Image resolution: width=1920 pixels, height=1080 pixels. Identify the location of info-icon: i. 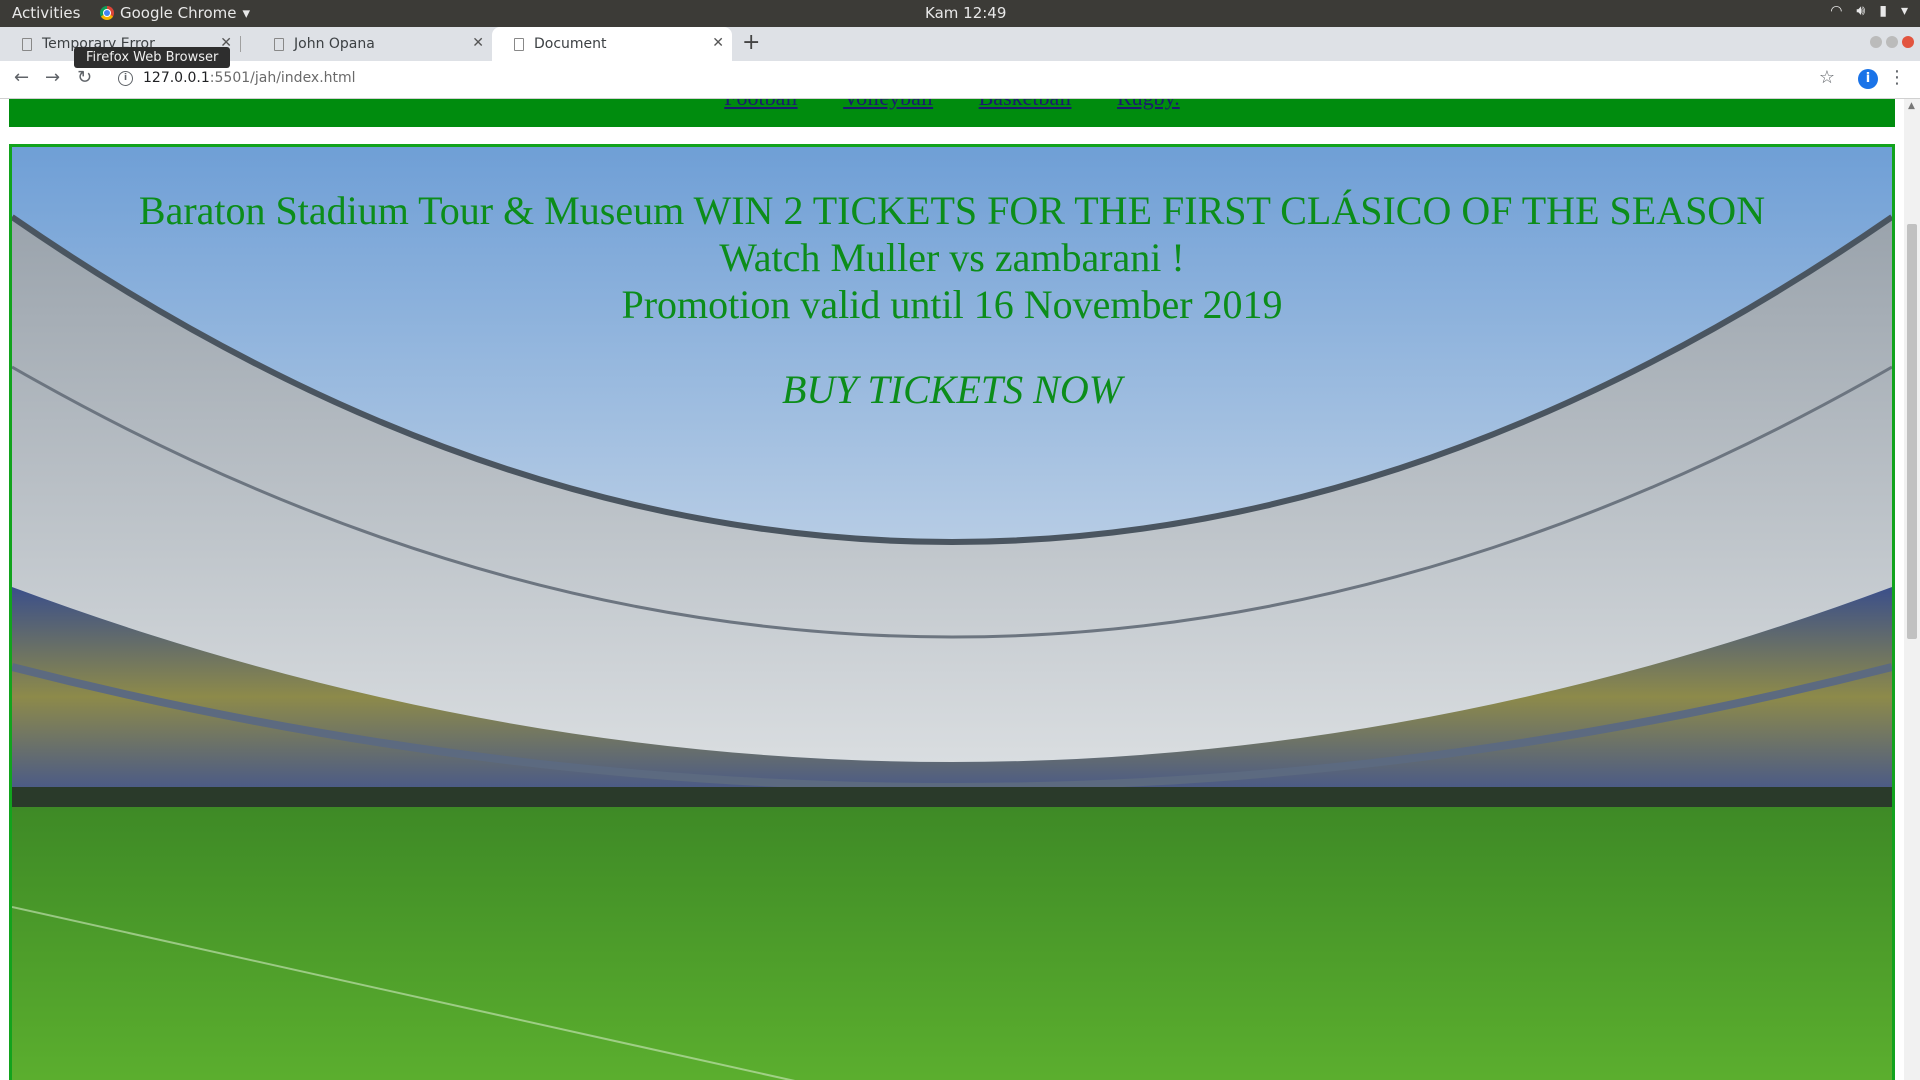
(125, 78).